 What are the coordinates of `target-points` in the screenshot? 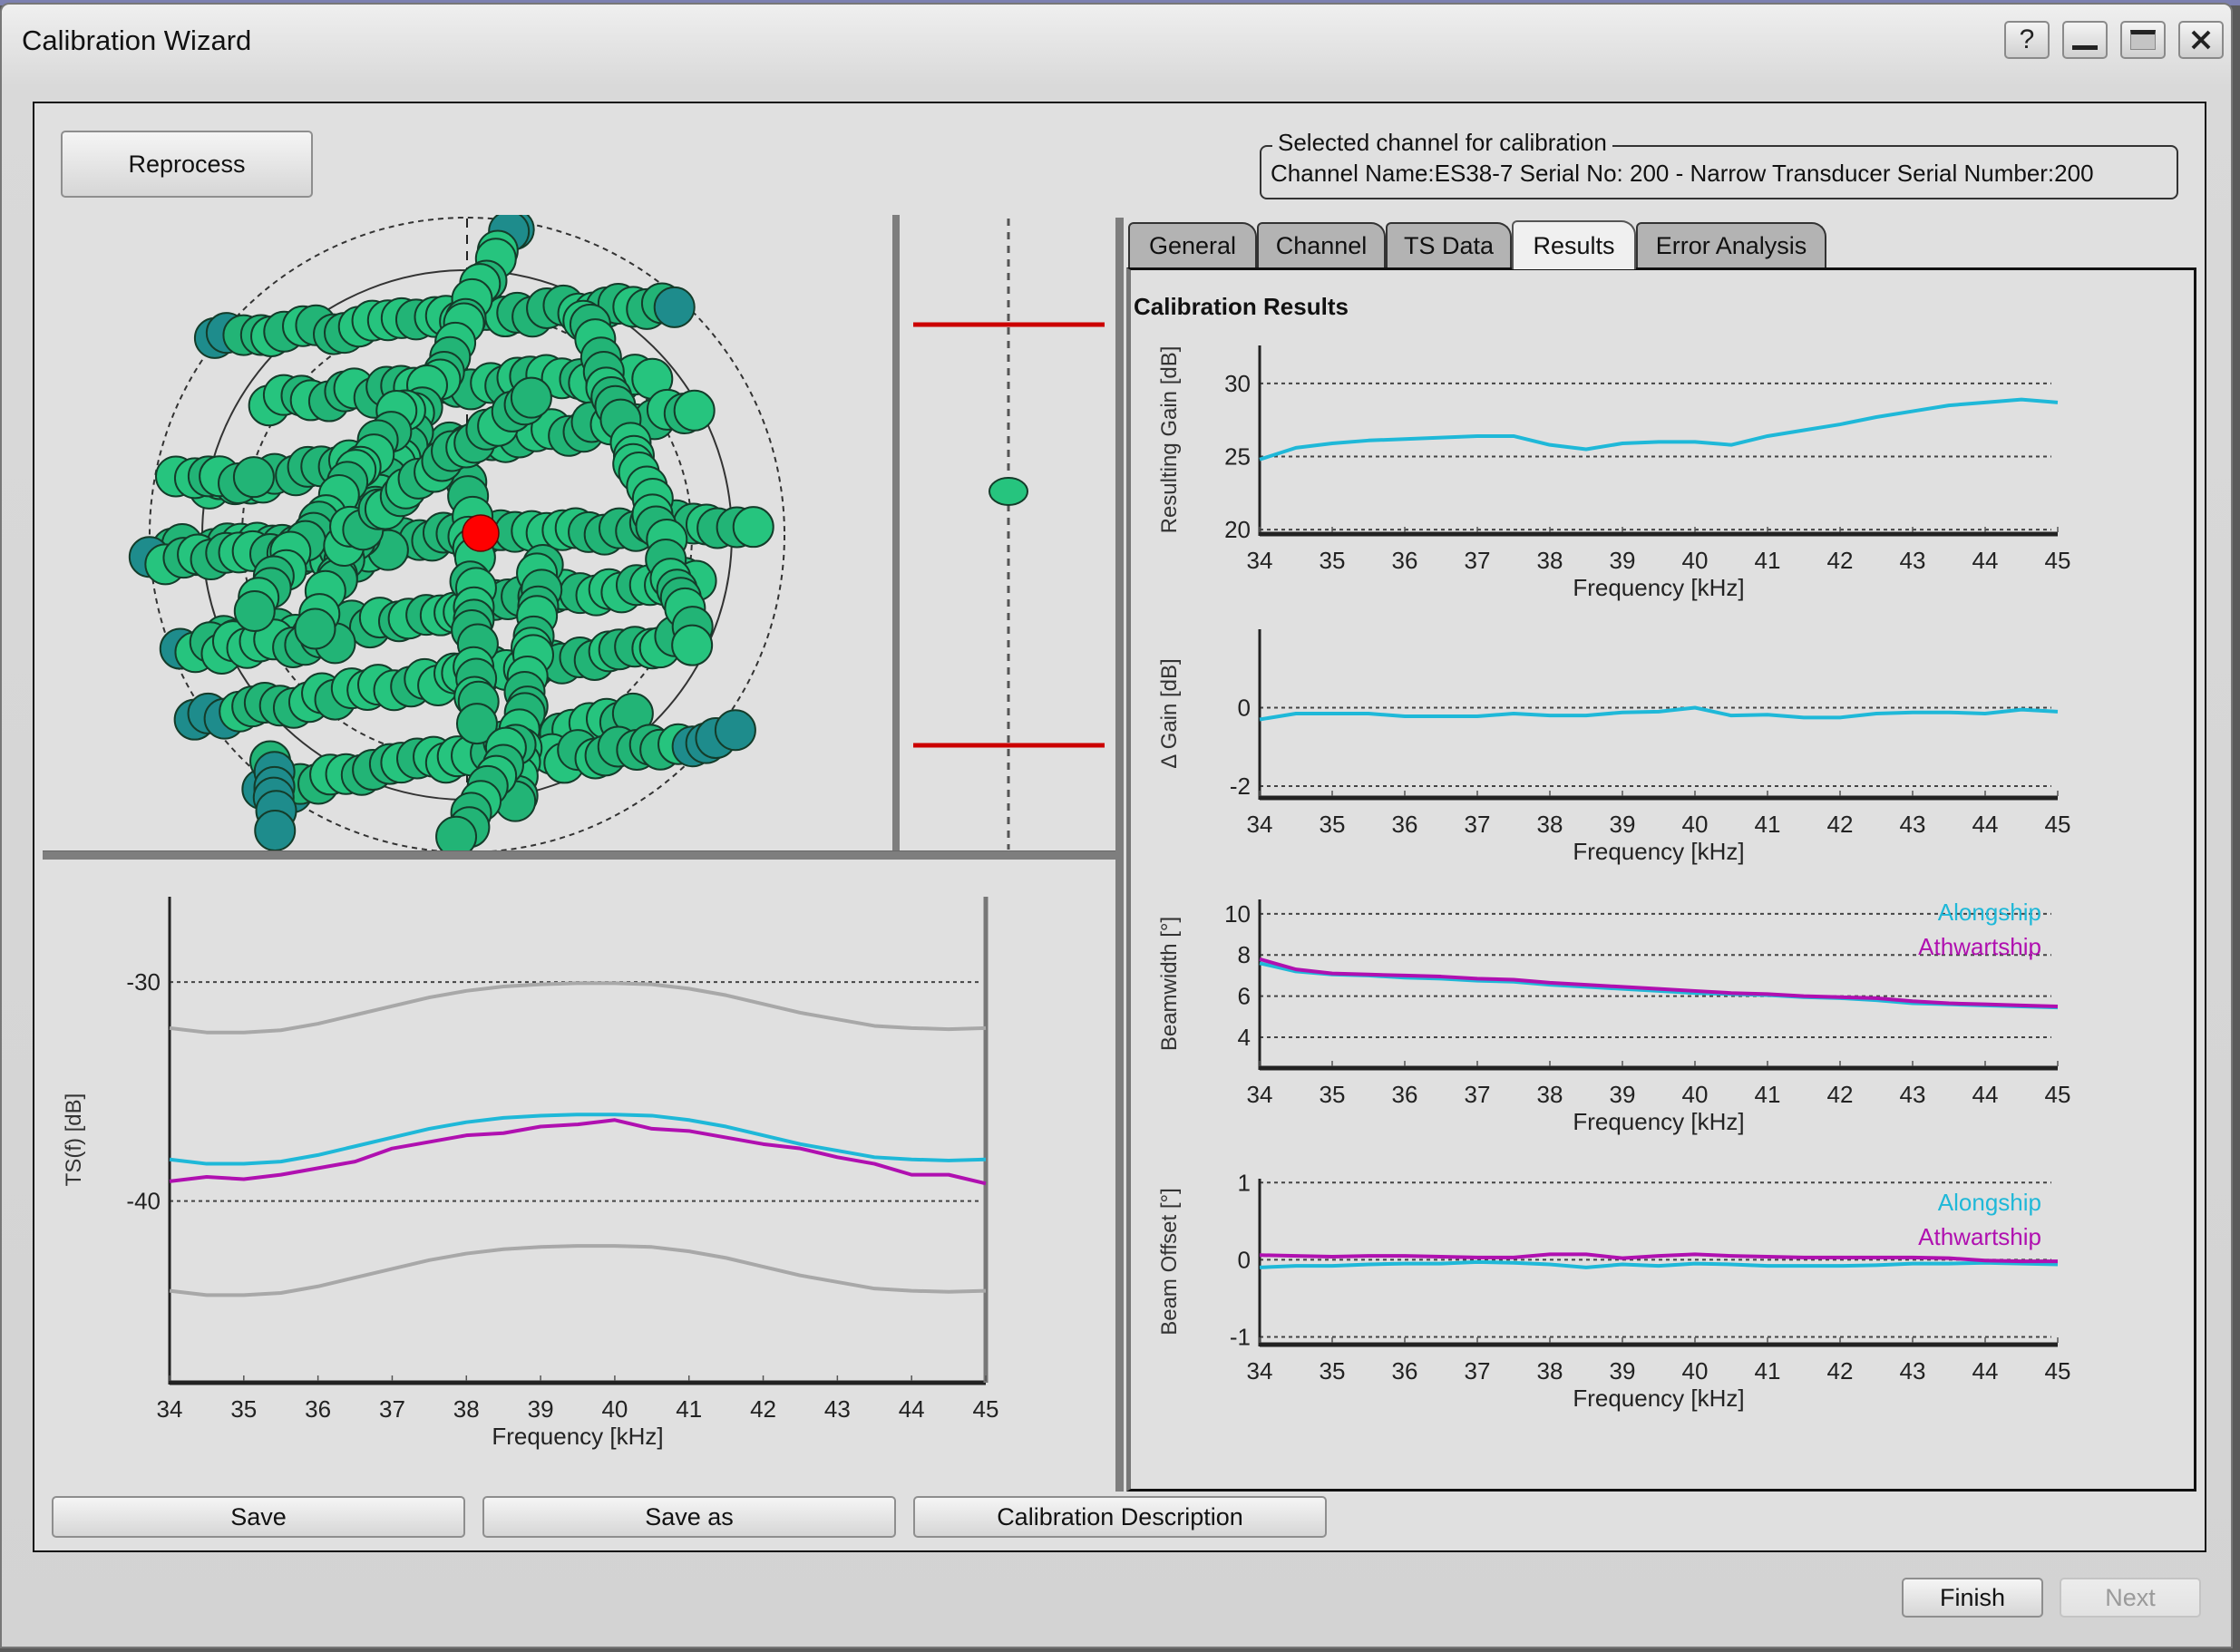 It's located at (451, 533).